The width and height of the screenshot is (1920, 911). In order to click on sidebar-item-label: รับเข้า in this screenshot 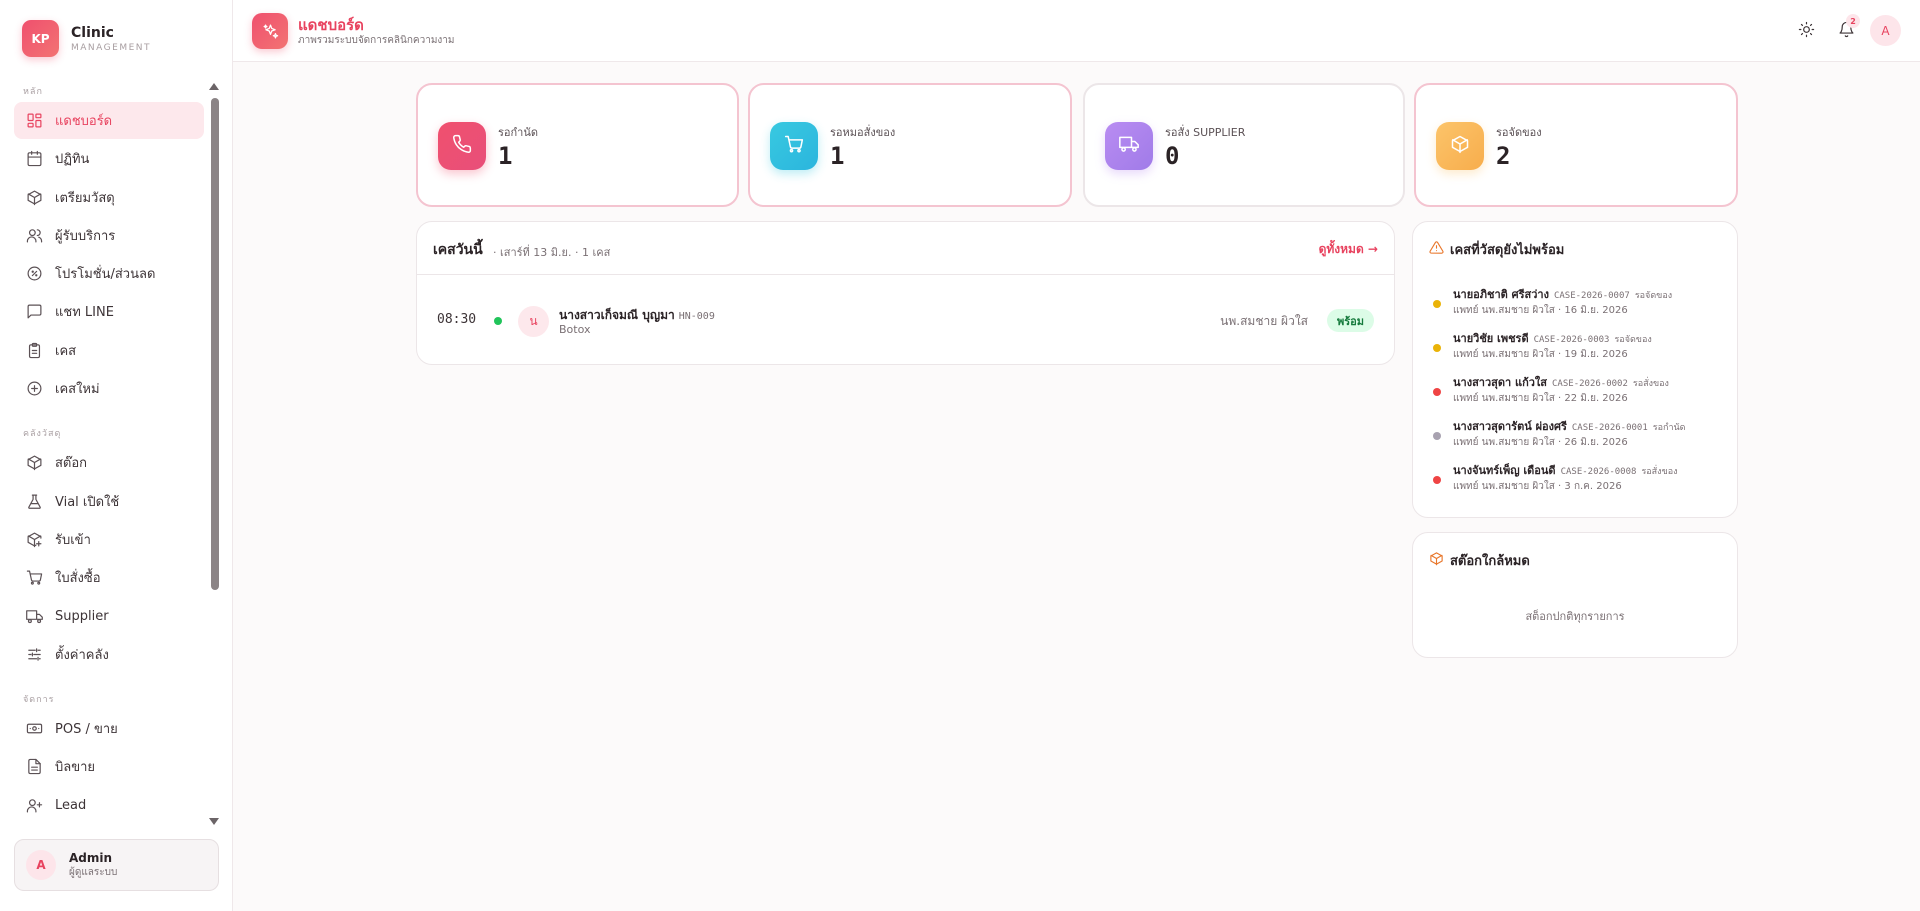, I will do `click(73, 540)`.